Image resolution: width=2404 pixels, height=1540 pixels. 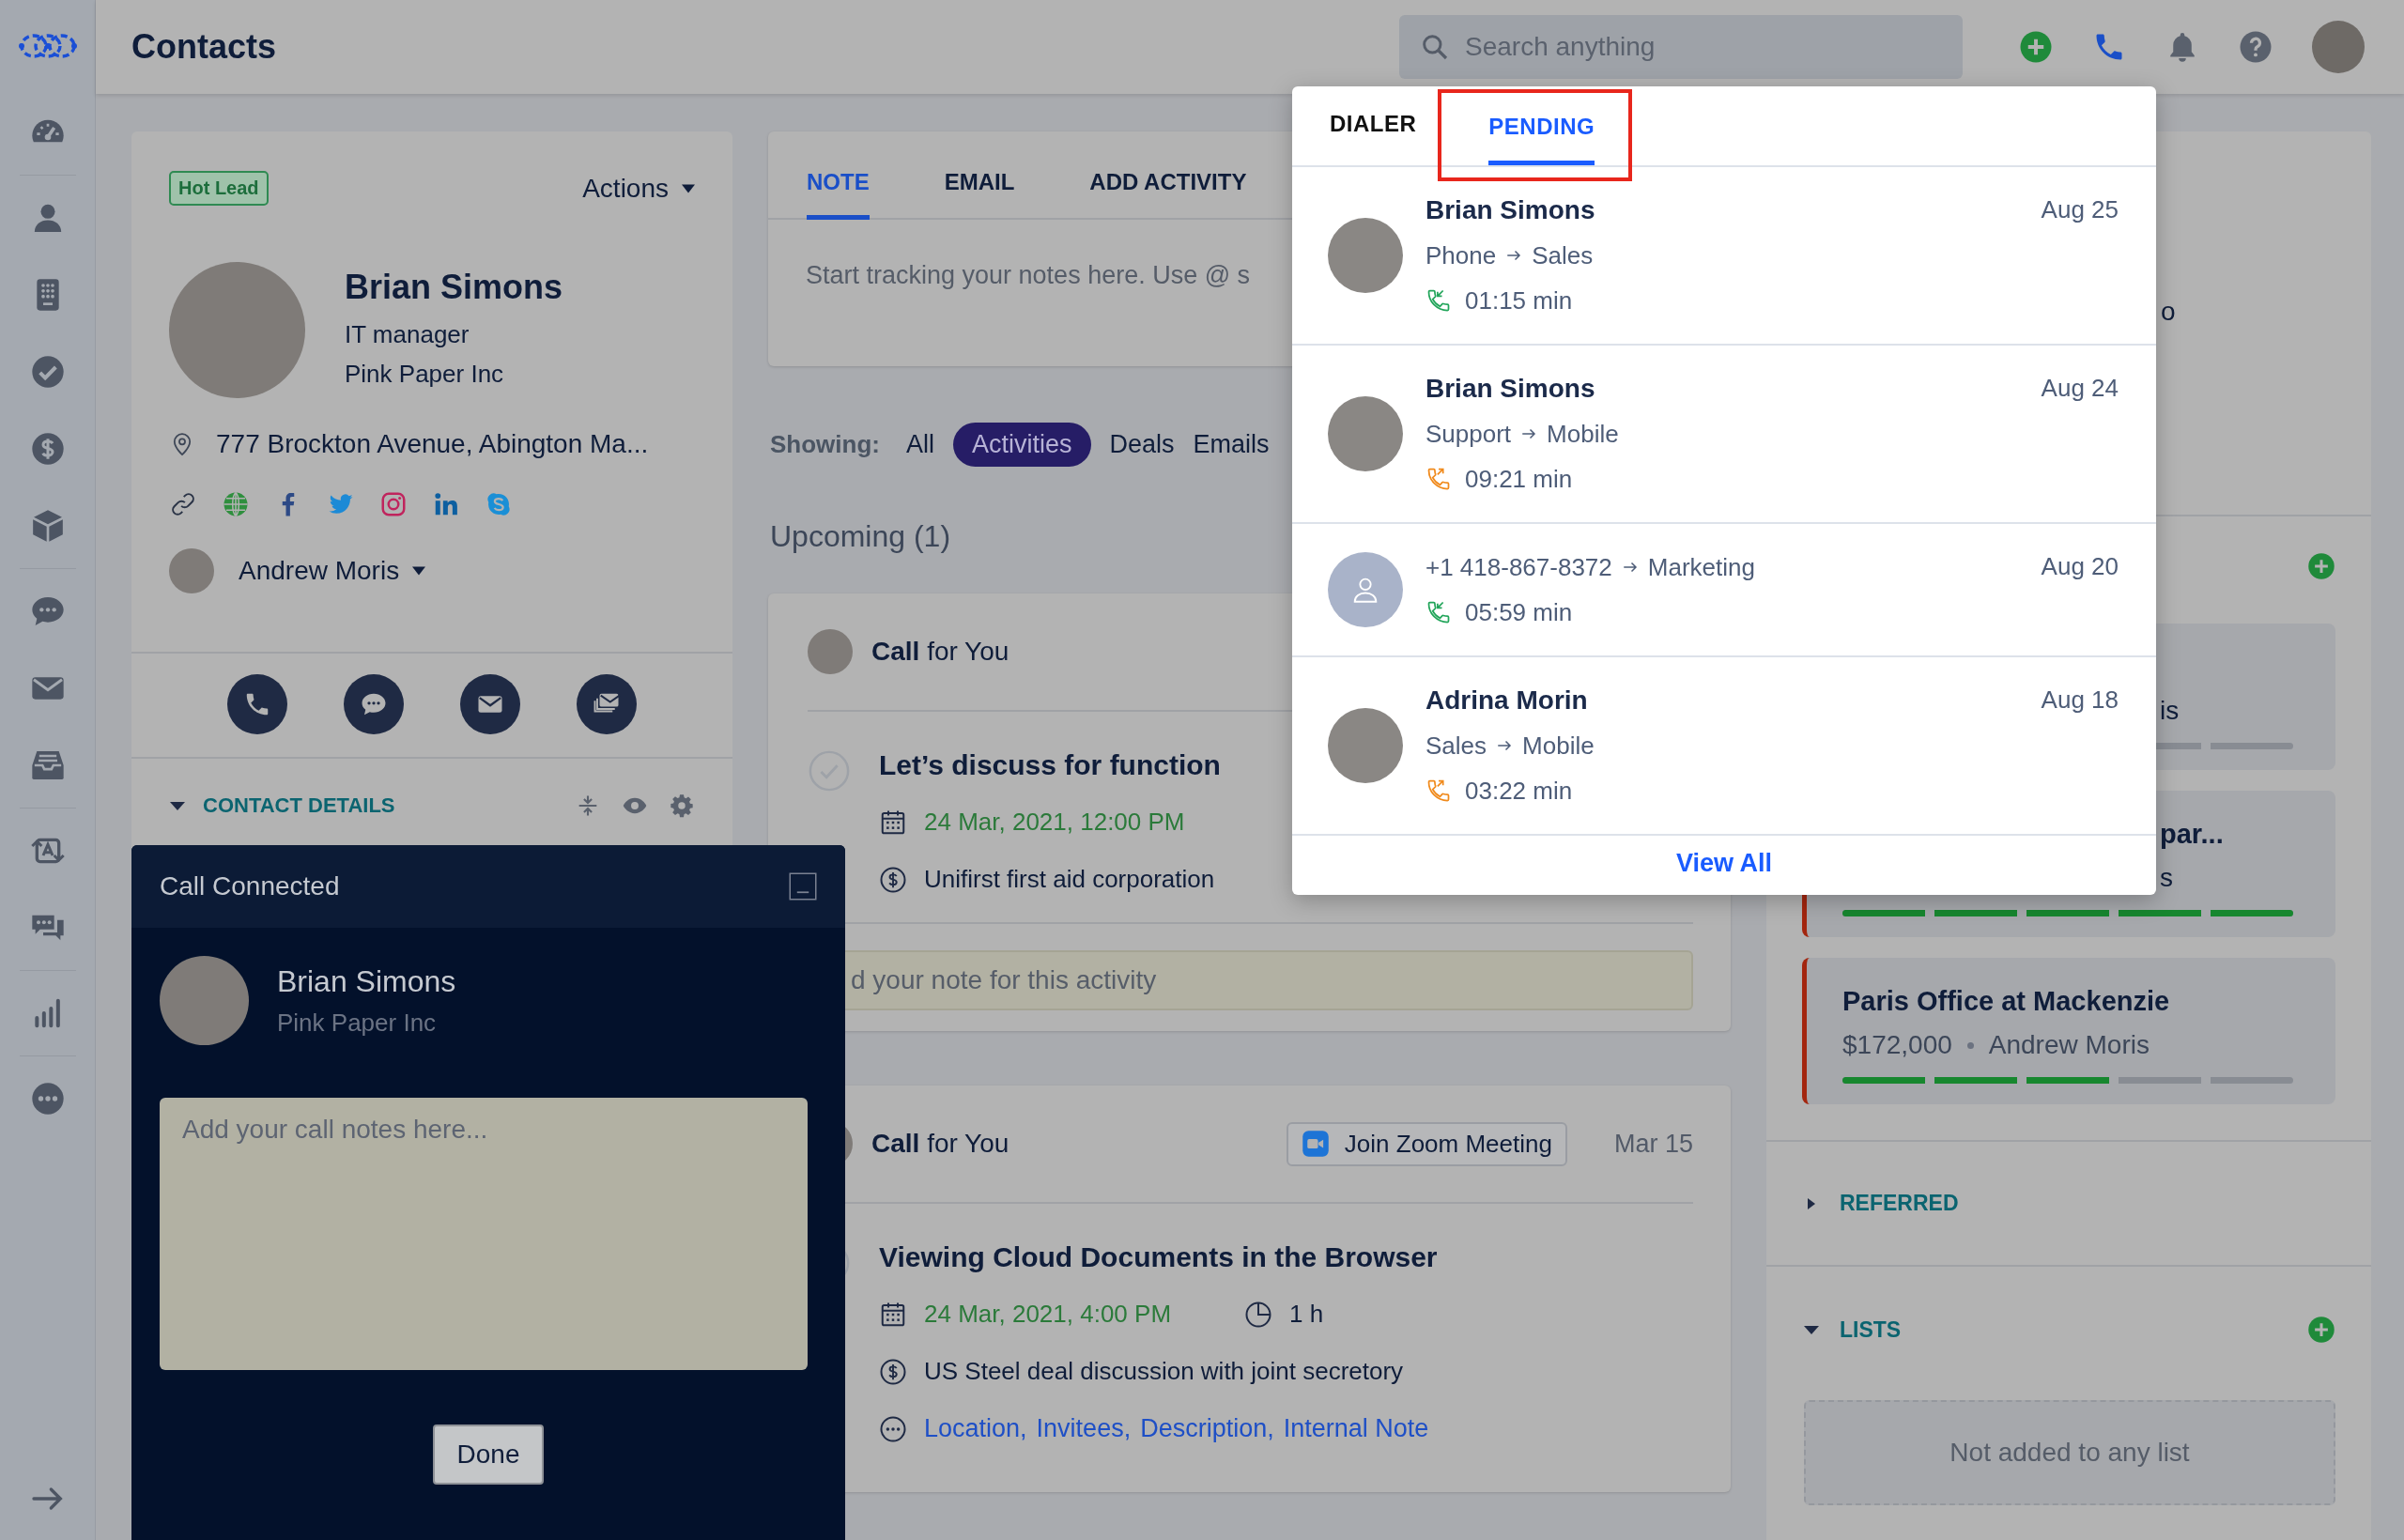 What do you see at coordinates (893, 1428) in the screenshot?
I see `more-icon` at bounding box center [893, 1428].